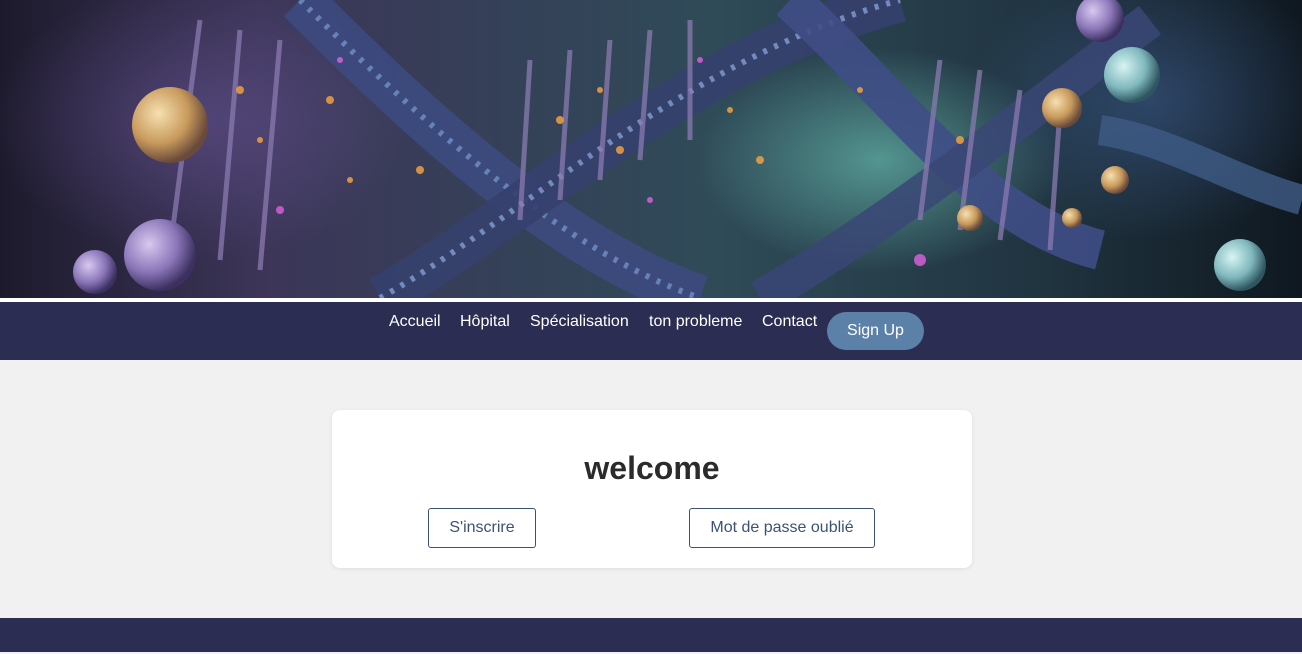  Describe the element at coordinates (579, 322) in the screenshot. I see `nav-item-specialisation: Spécialisation` at that location.